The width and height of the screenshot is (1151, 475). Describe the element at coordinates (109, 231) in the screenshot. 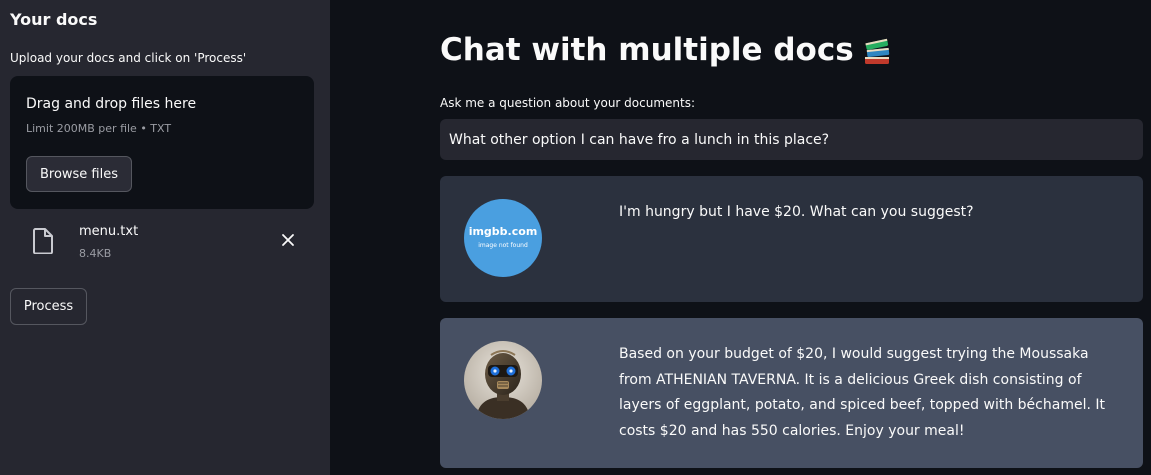

I see `file-name: menu.txt` at that location.